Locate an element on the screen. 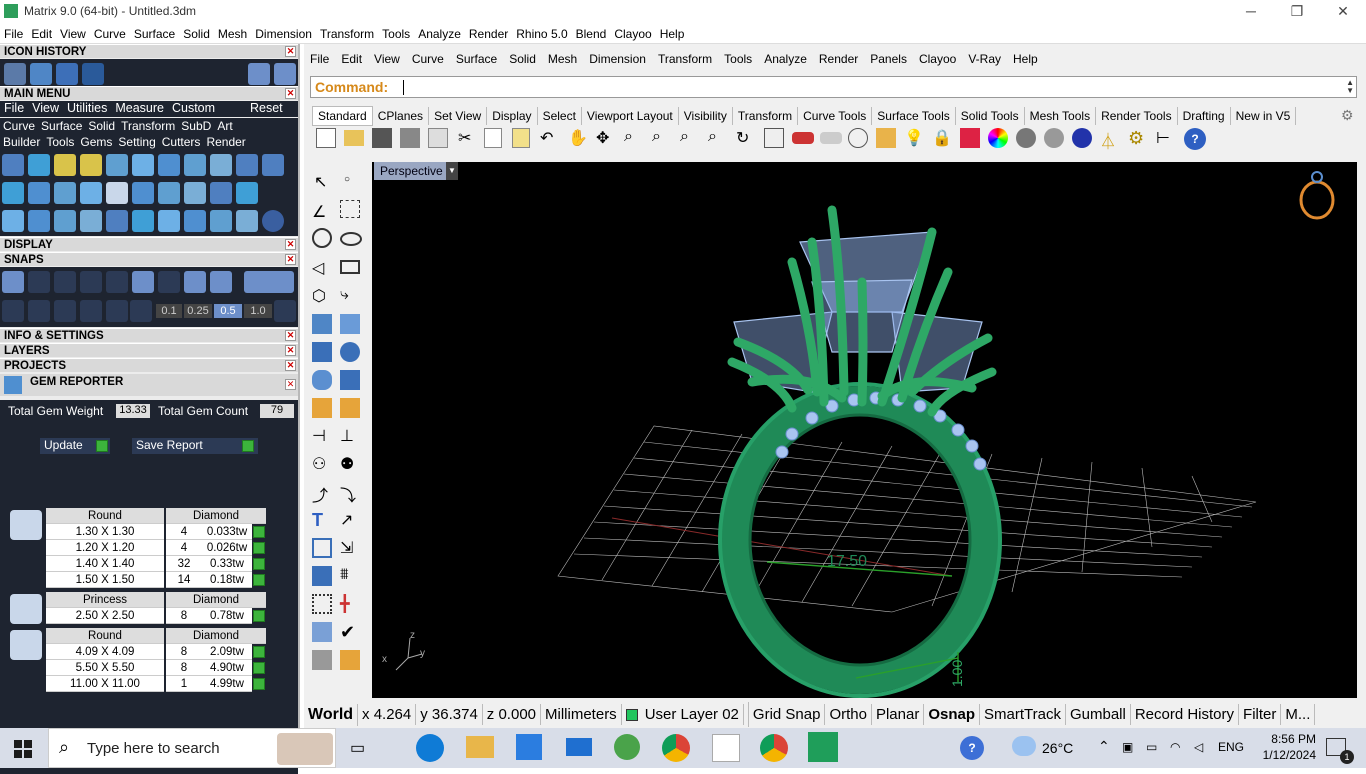 This screenshot has height=774, width=1366. file-explorer-icon is located at coordinates (480, 747).